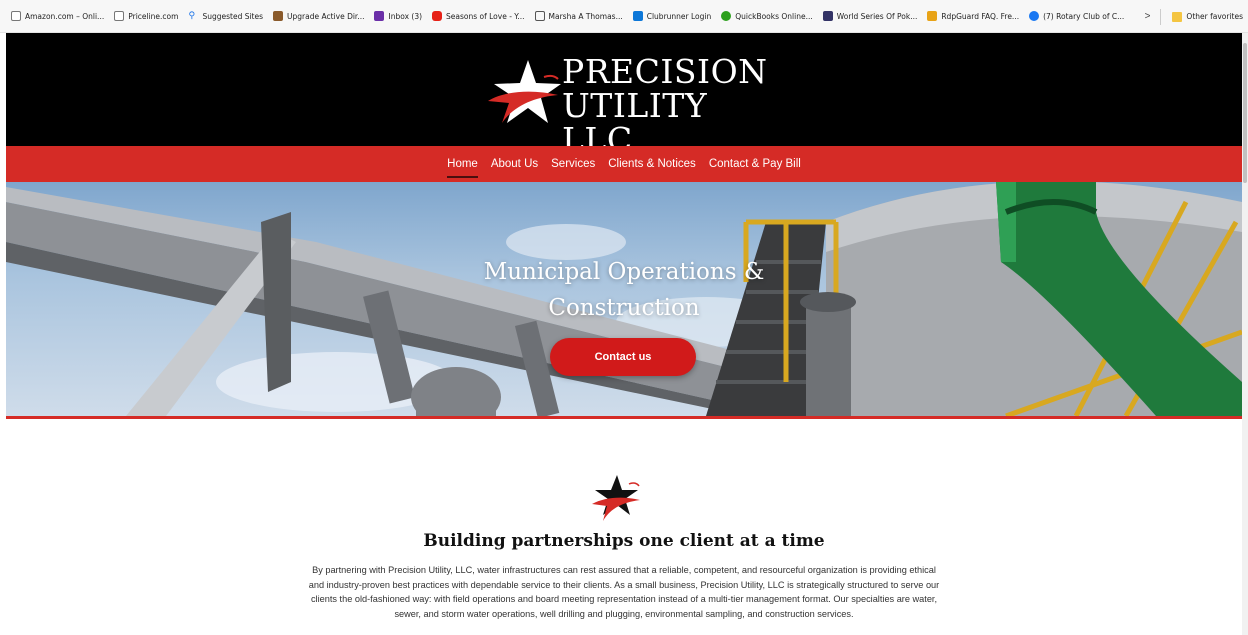 The height and width of the screenshot is (635, 1248). Describe the element at coordinates (616, 498) in the screenshot. I see `star-emblem-icon` at that location.